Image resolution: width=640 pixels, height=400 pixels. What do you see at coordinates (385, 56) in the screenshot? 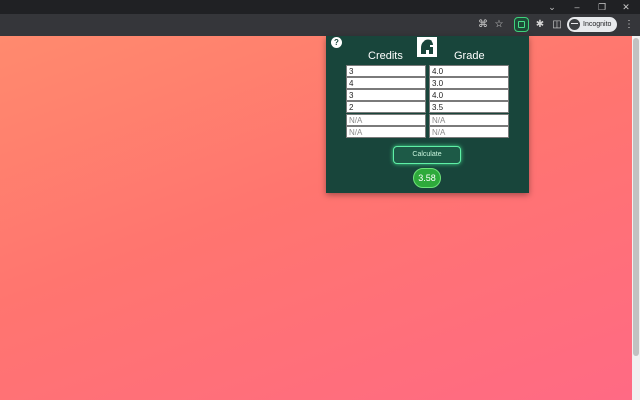
I see `credits-header: Credits` at bounding box center [385, 56].